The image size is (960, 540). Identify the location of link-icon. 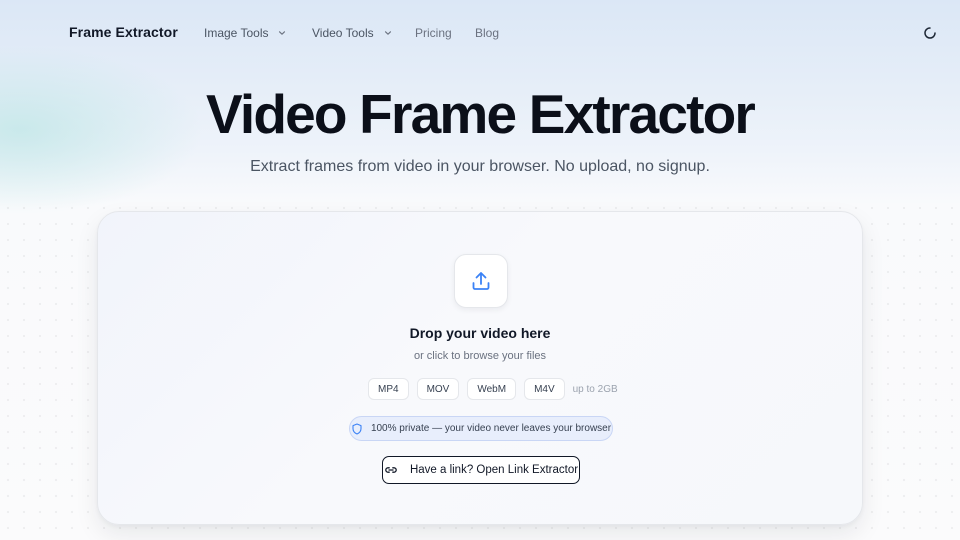
(391, 470).